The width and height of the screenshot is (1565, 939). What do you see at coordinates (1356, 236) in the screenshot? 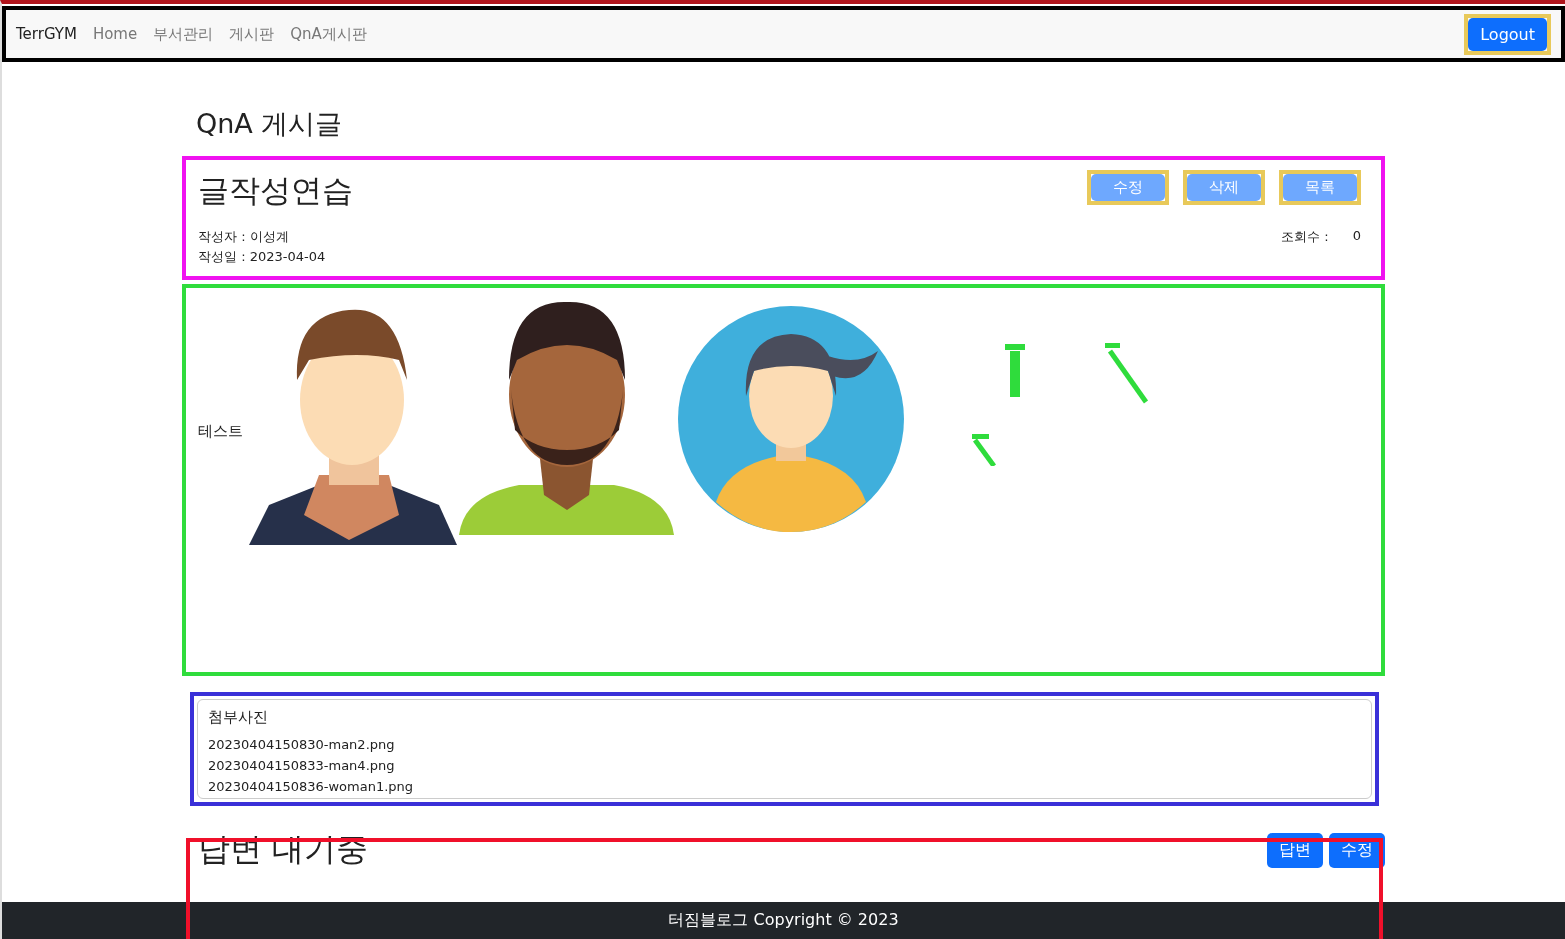
I see `views-count: 0` at bounding box center [1356, 236].